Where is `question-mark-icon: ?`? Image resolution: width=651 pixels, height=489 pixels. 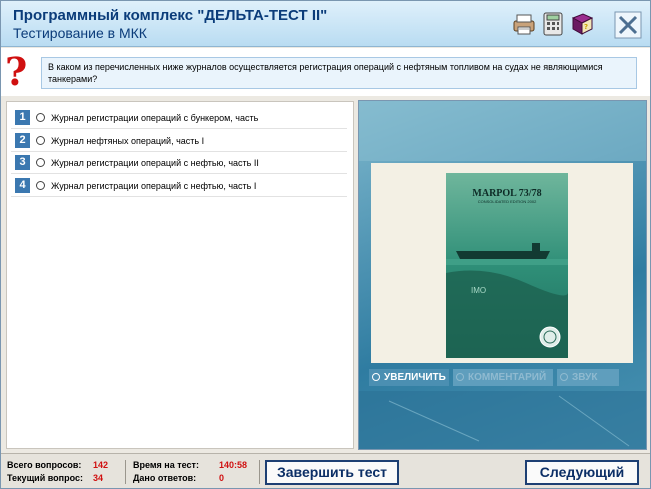 question-mark-icon: ? is located at coordinates (16, 71).